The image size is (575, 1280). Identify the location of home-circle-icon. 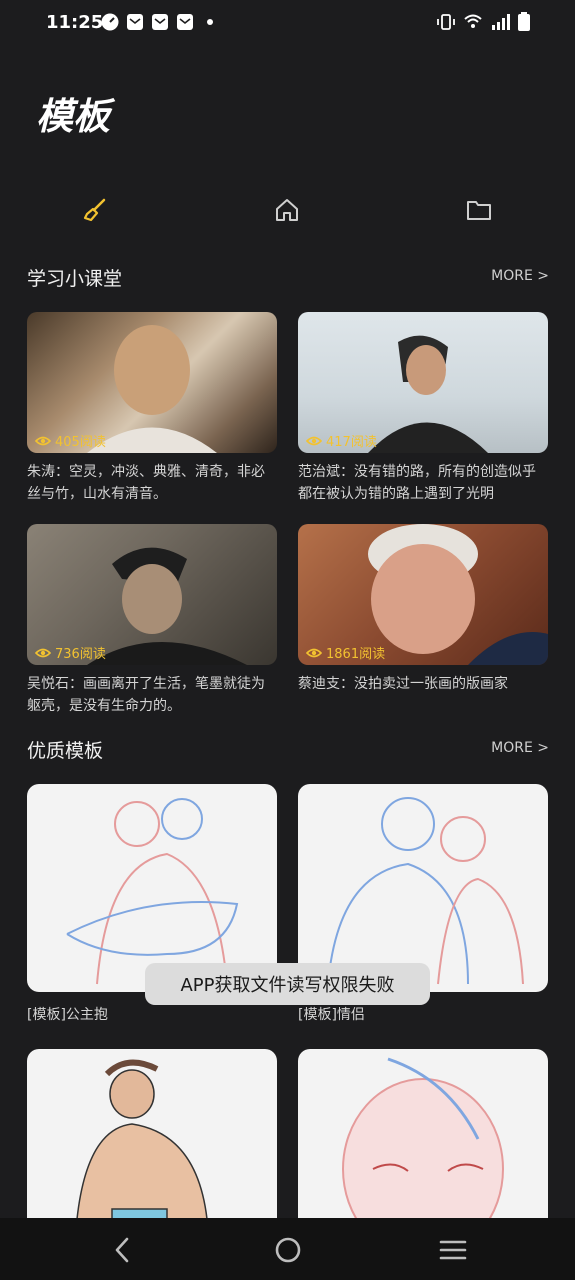
(288, 1250).